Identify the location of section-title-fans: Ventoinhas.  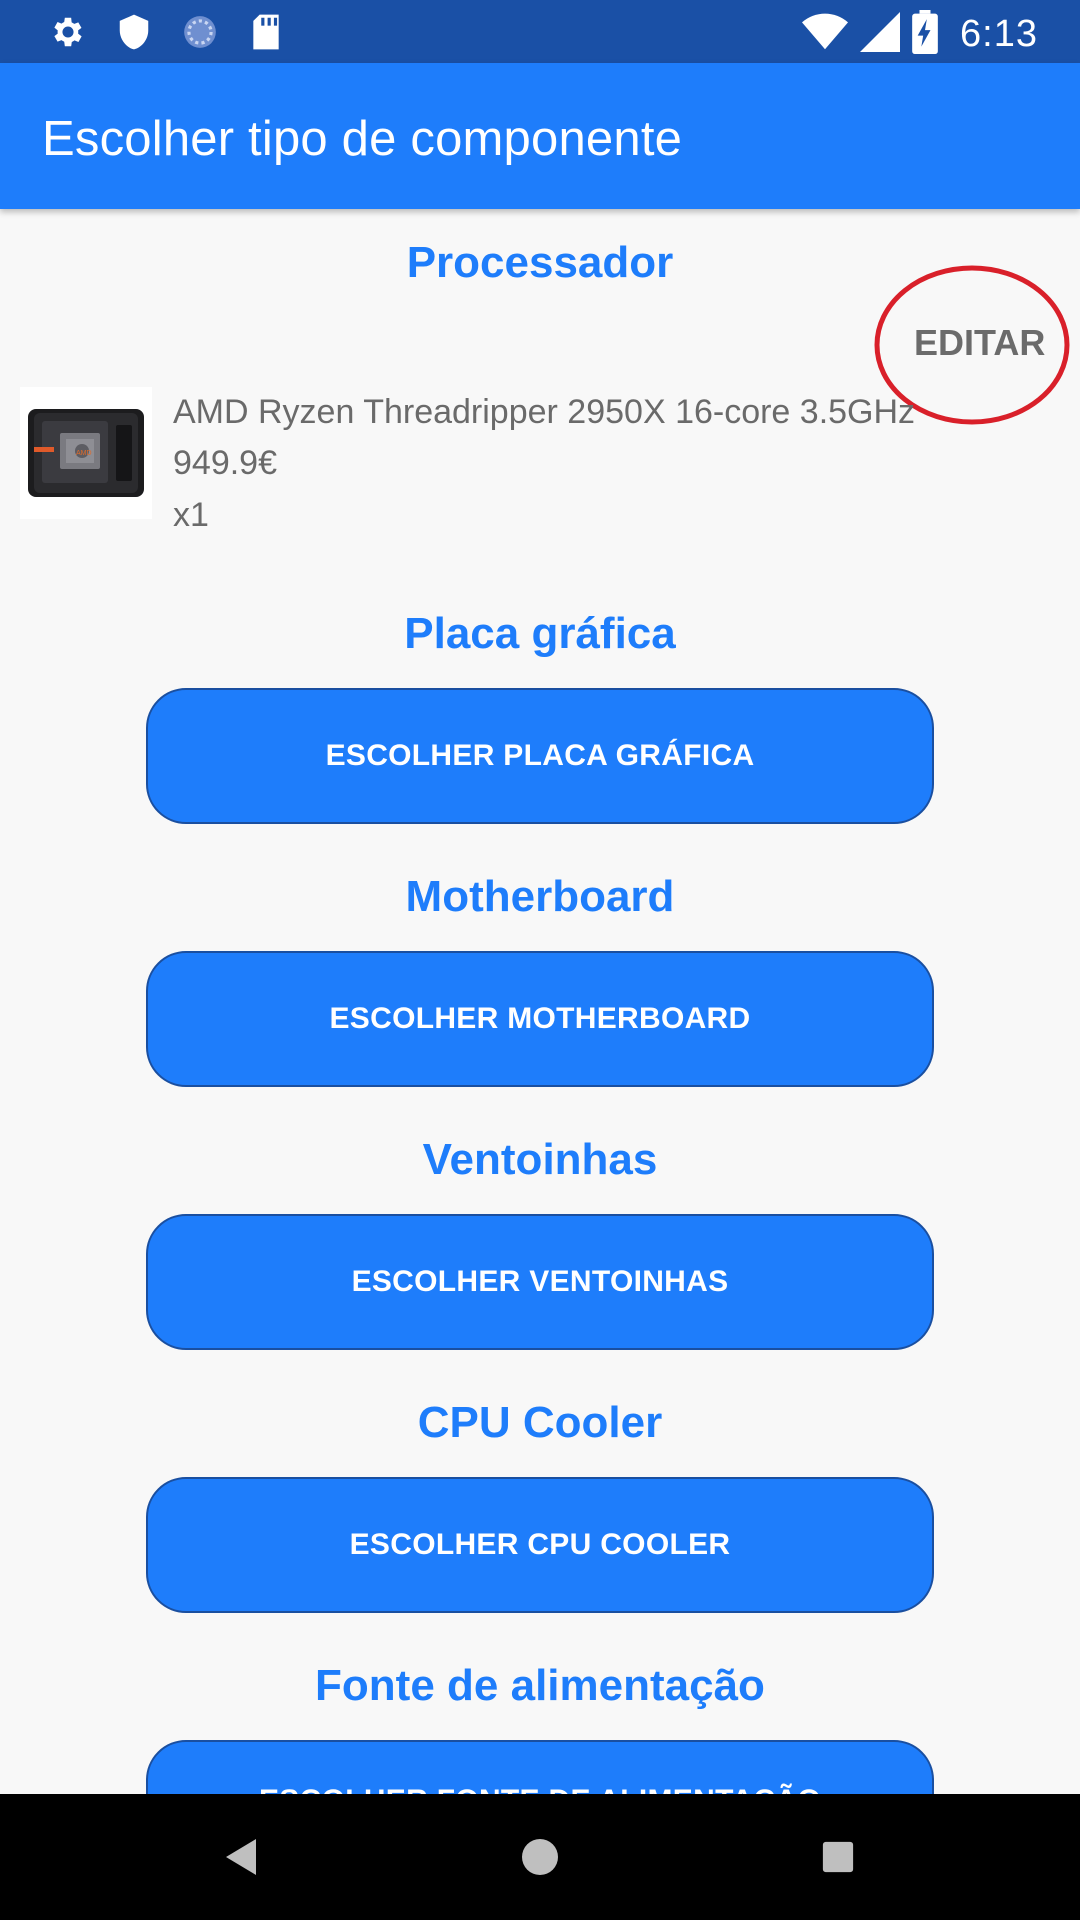
(540, 1159).